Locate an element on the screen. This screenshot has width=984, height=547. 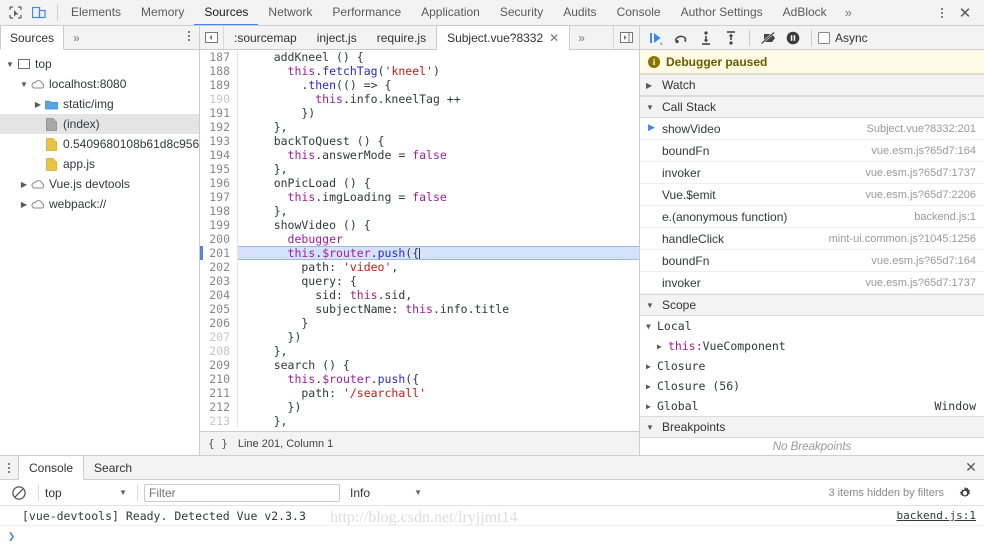
async-checkbox-row: Async is located at coordinates (843, 38).